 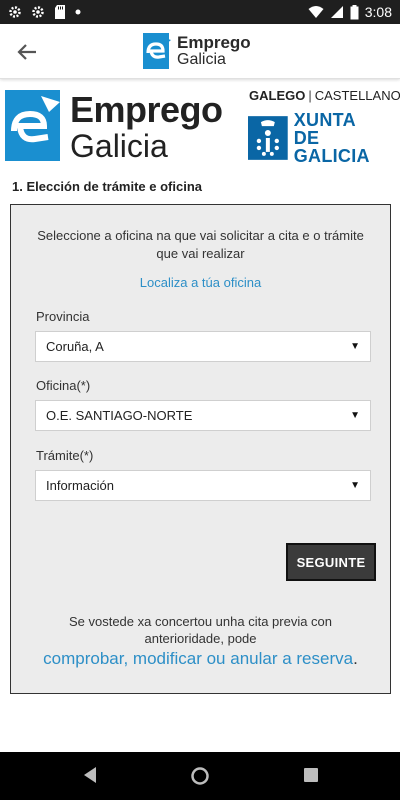 I want to click on back-button, so click(x=27, y=52).